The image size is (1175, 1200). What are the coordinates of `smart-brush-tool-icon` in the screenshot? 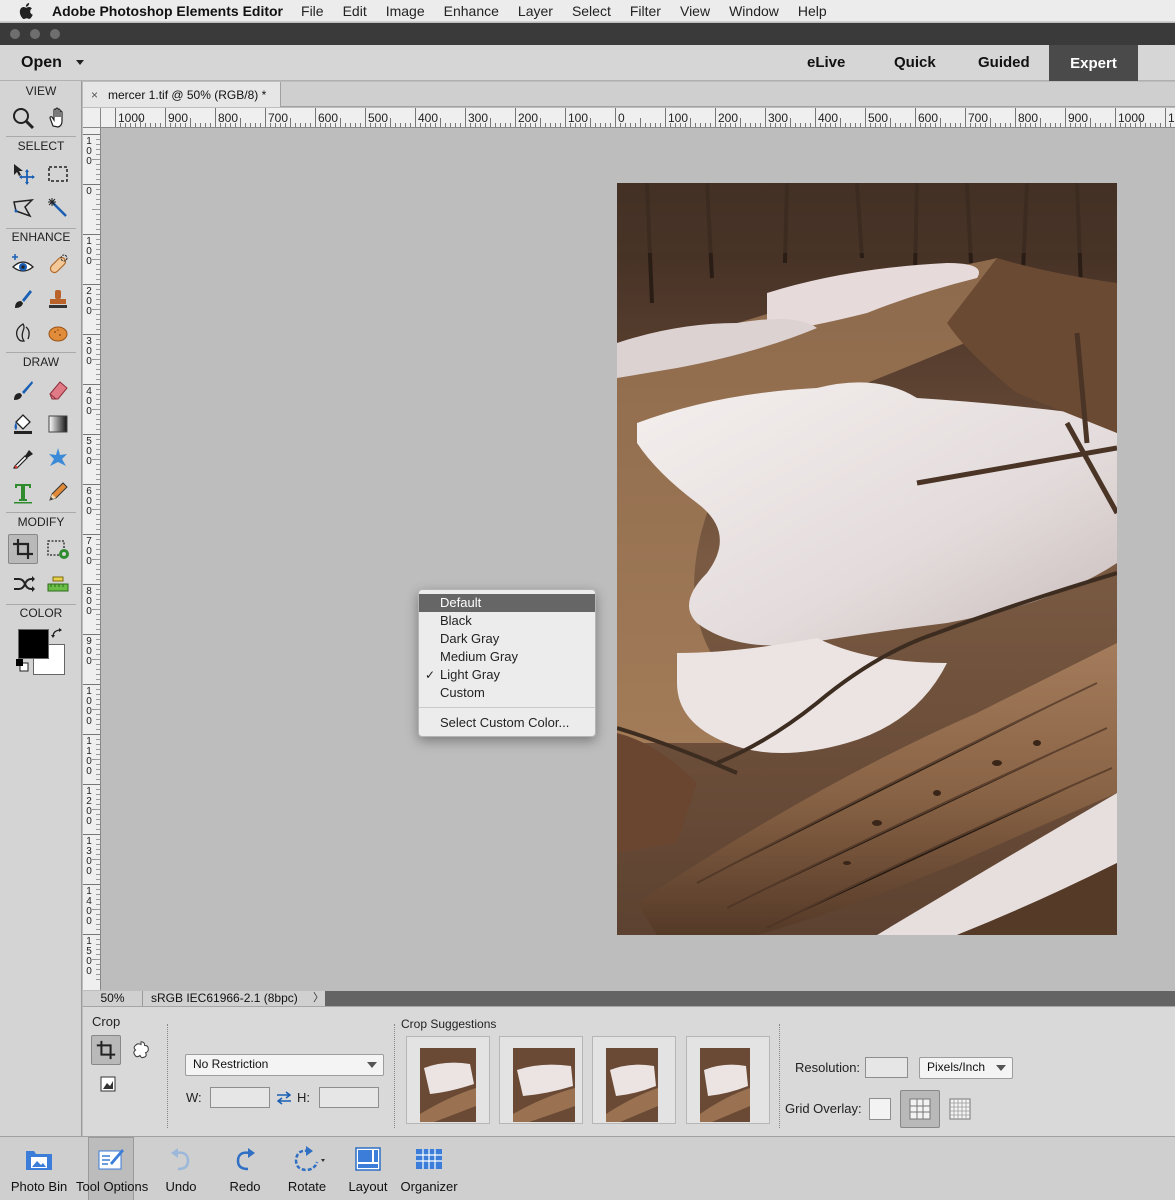 It's located at (23, 299).